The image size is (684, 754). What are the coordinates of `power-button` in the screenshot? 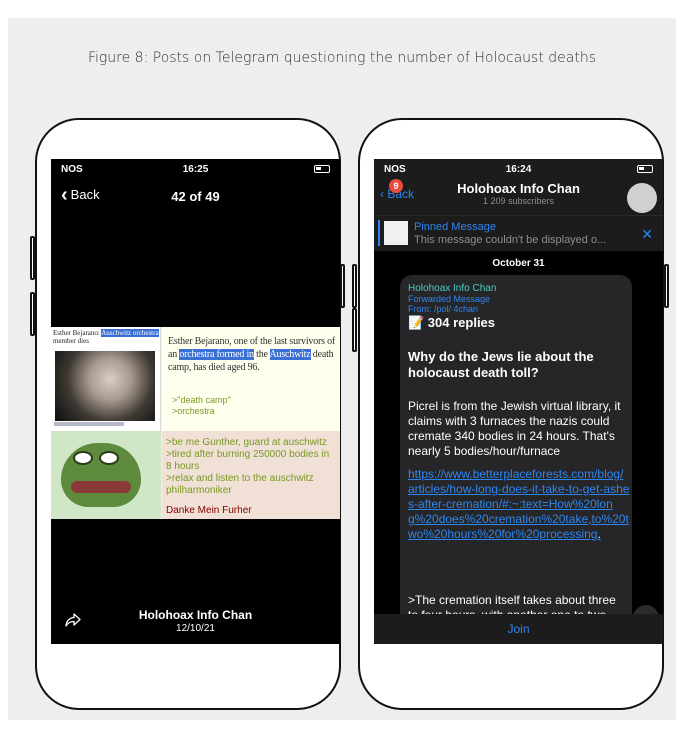 It's located at (666, 286).